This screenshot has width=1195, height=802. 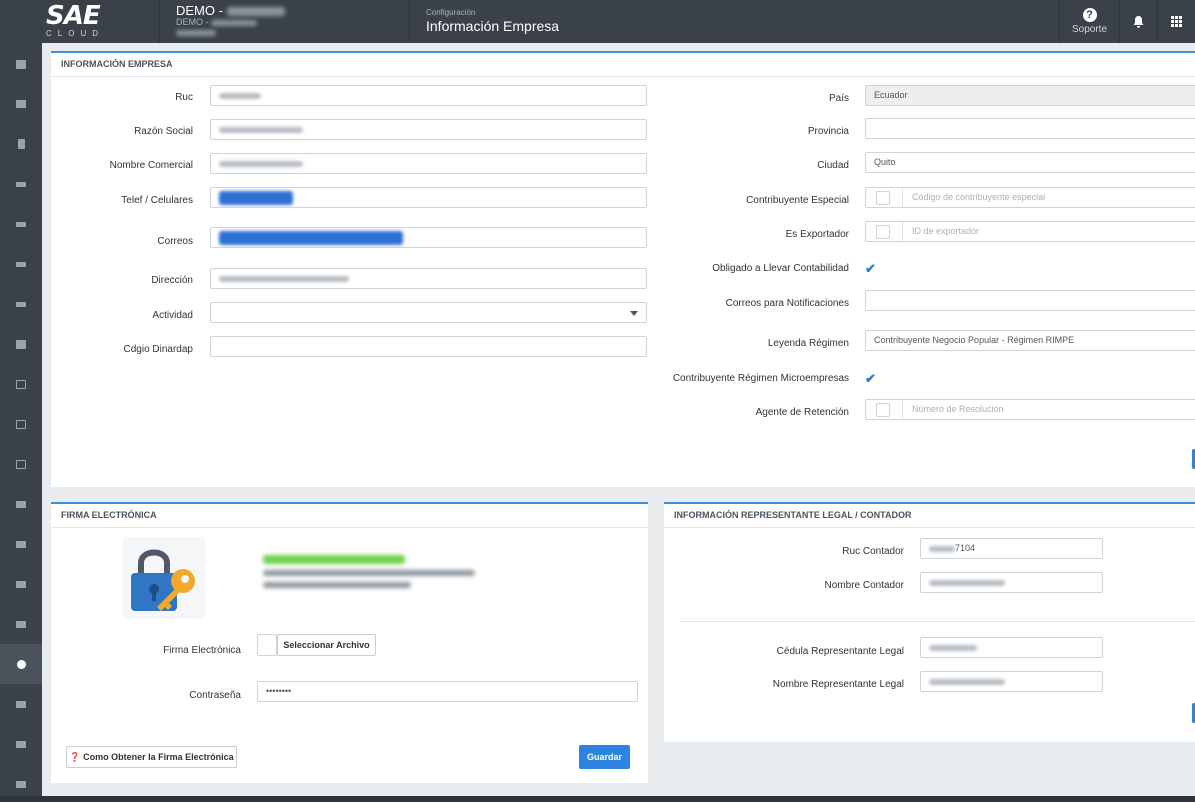 What do you see at coordinates (151, 165) in the screenshot?
I see `nombre-comercial-label: Nombre Comercial` at bounding box center [151, 165].